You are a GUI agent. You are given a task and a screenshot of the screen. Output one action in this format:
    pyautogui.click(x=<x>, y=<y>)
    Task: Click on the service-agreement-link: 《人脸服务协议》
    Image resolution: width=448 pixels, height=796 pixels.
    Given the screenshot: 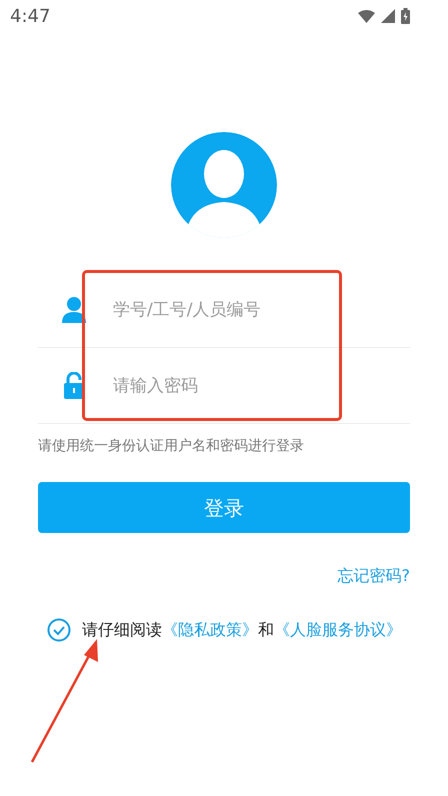 What is the action you would take?
    pyautogui.click(x=338, y=629)
    